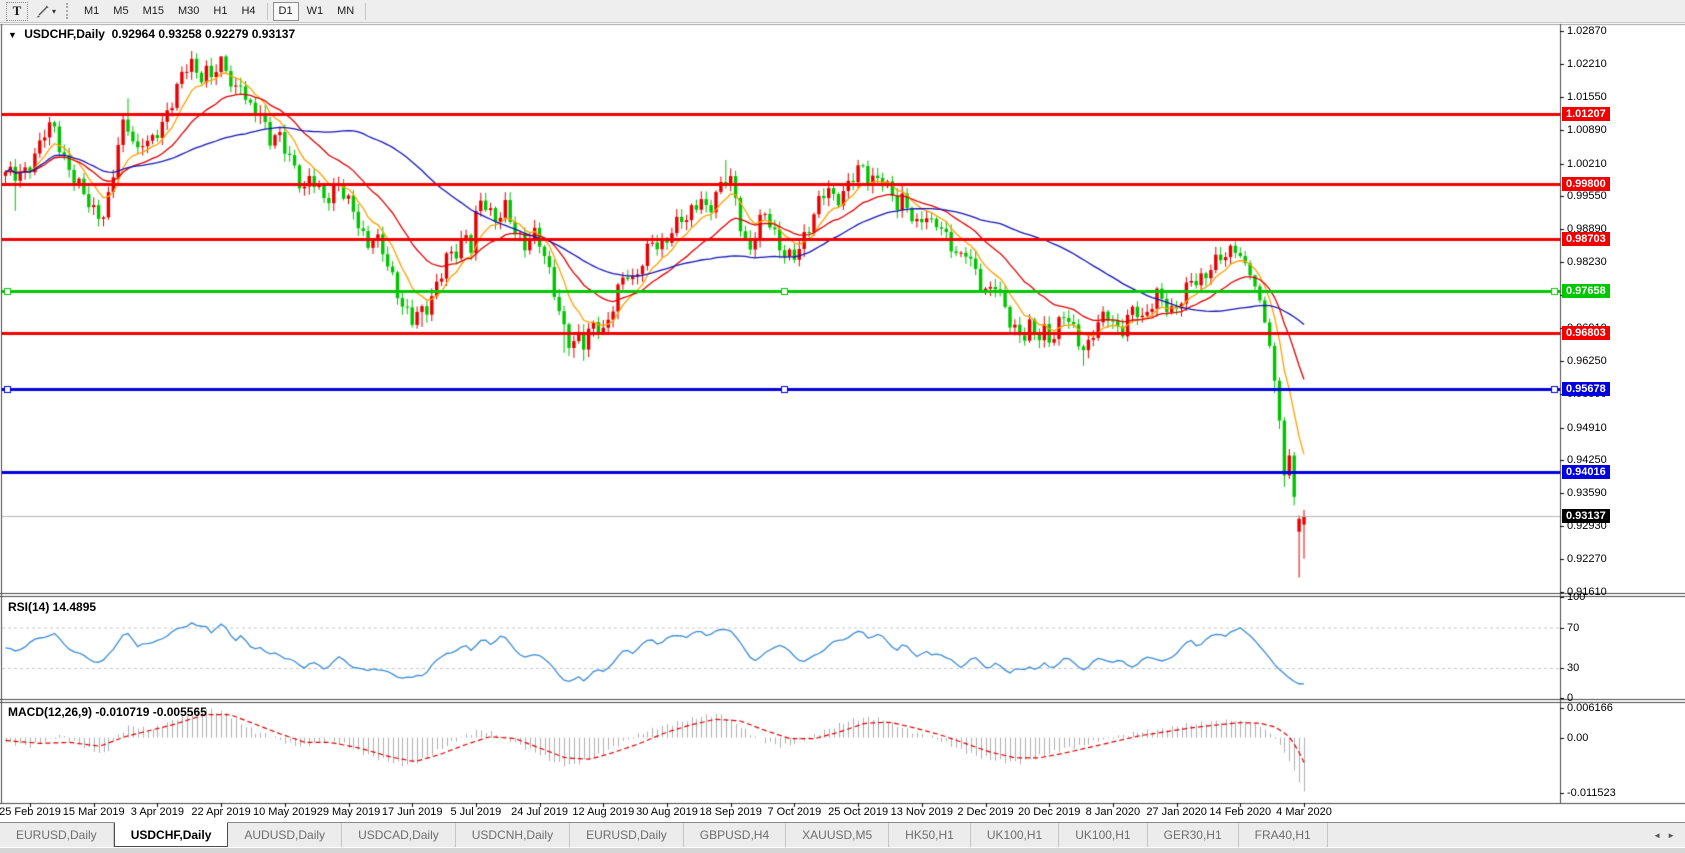  Describe the element at coordinates (120, 11) in the screenshot. I see `timeframe-button-M5: M5` at that location.